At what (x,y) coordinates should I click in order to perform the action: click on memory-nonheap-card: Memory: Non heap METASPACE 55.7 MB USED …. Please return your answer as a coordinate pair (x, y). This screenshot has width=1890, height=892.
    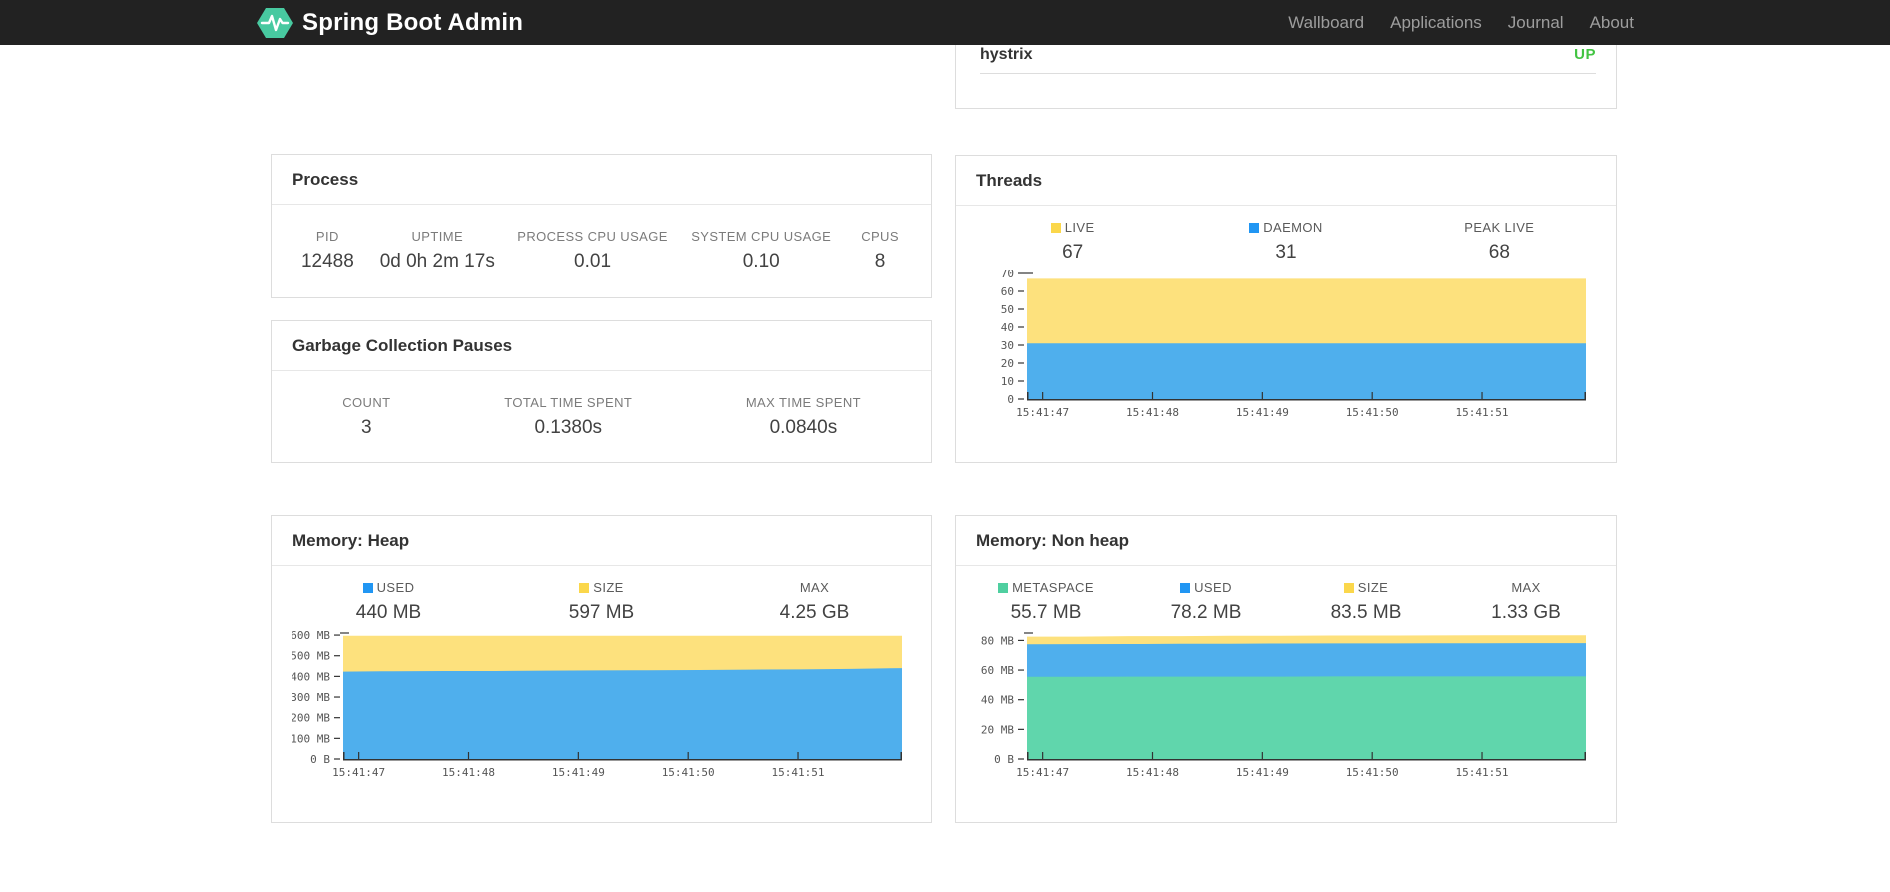
    Looking at the image, I should click on (1286, 669).